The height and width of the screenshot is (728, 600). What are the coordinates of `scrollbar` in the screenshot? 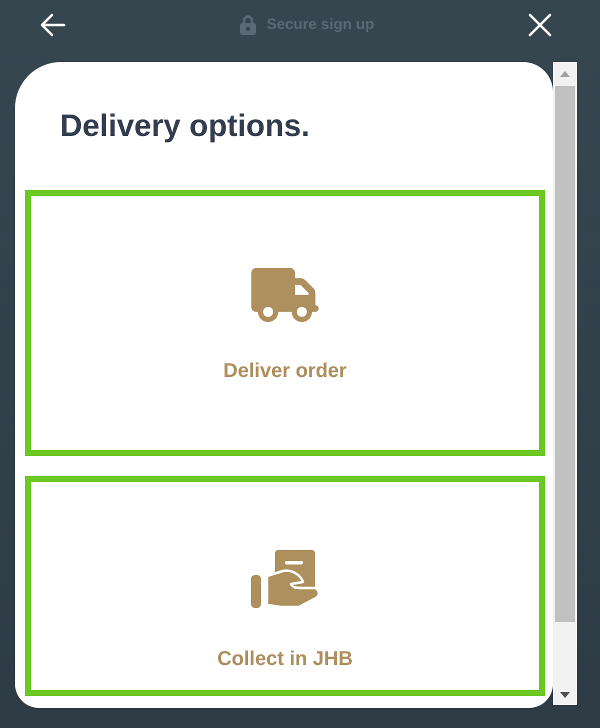 It's located at (565, 383).